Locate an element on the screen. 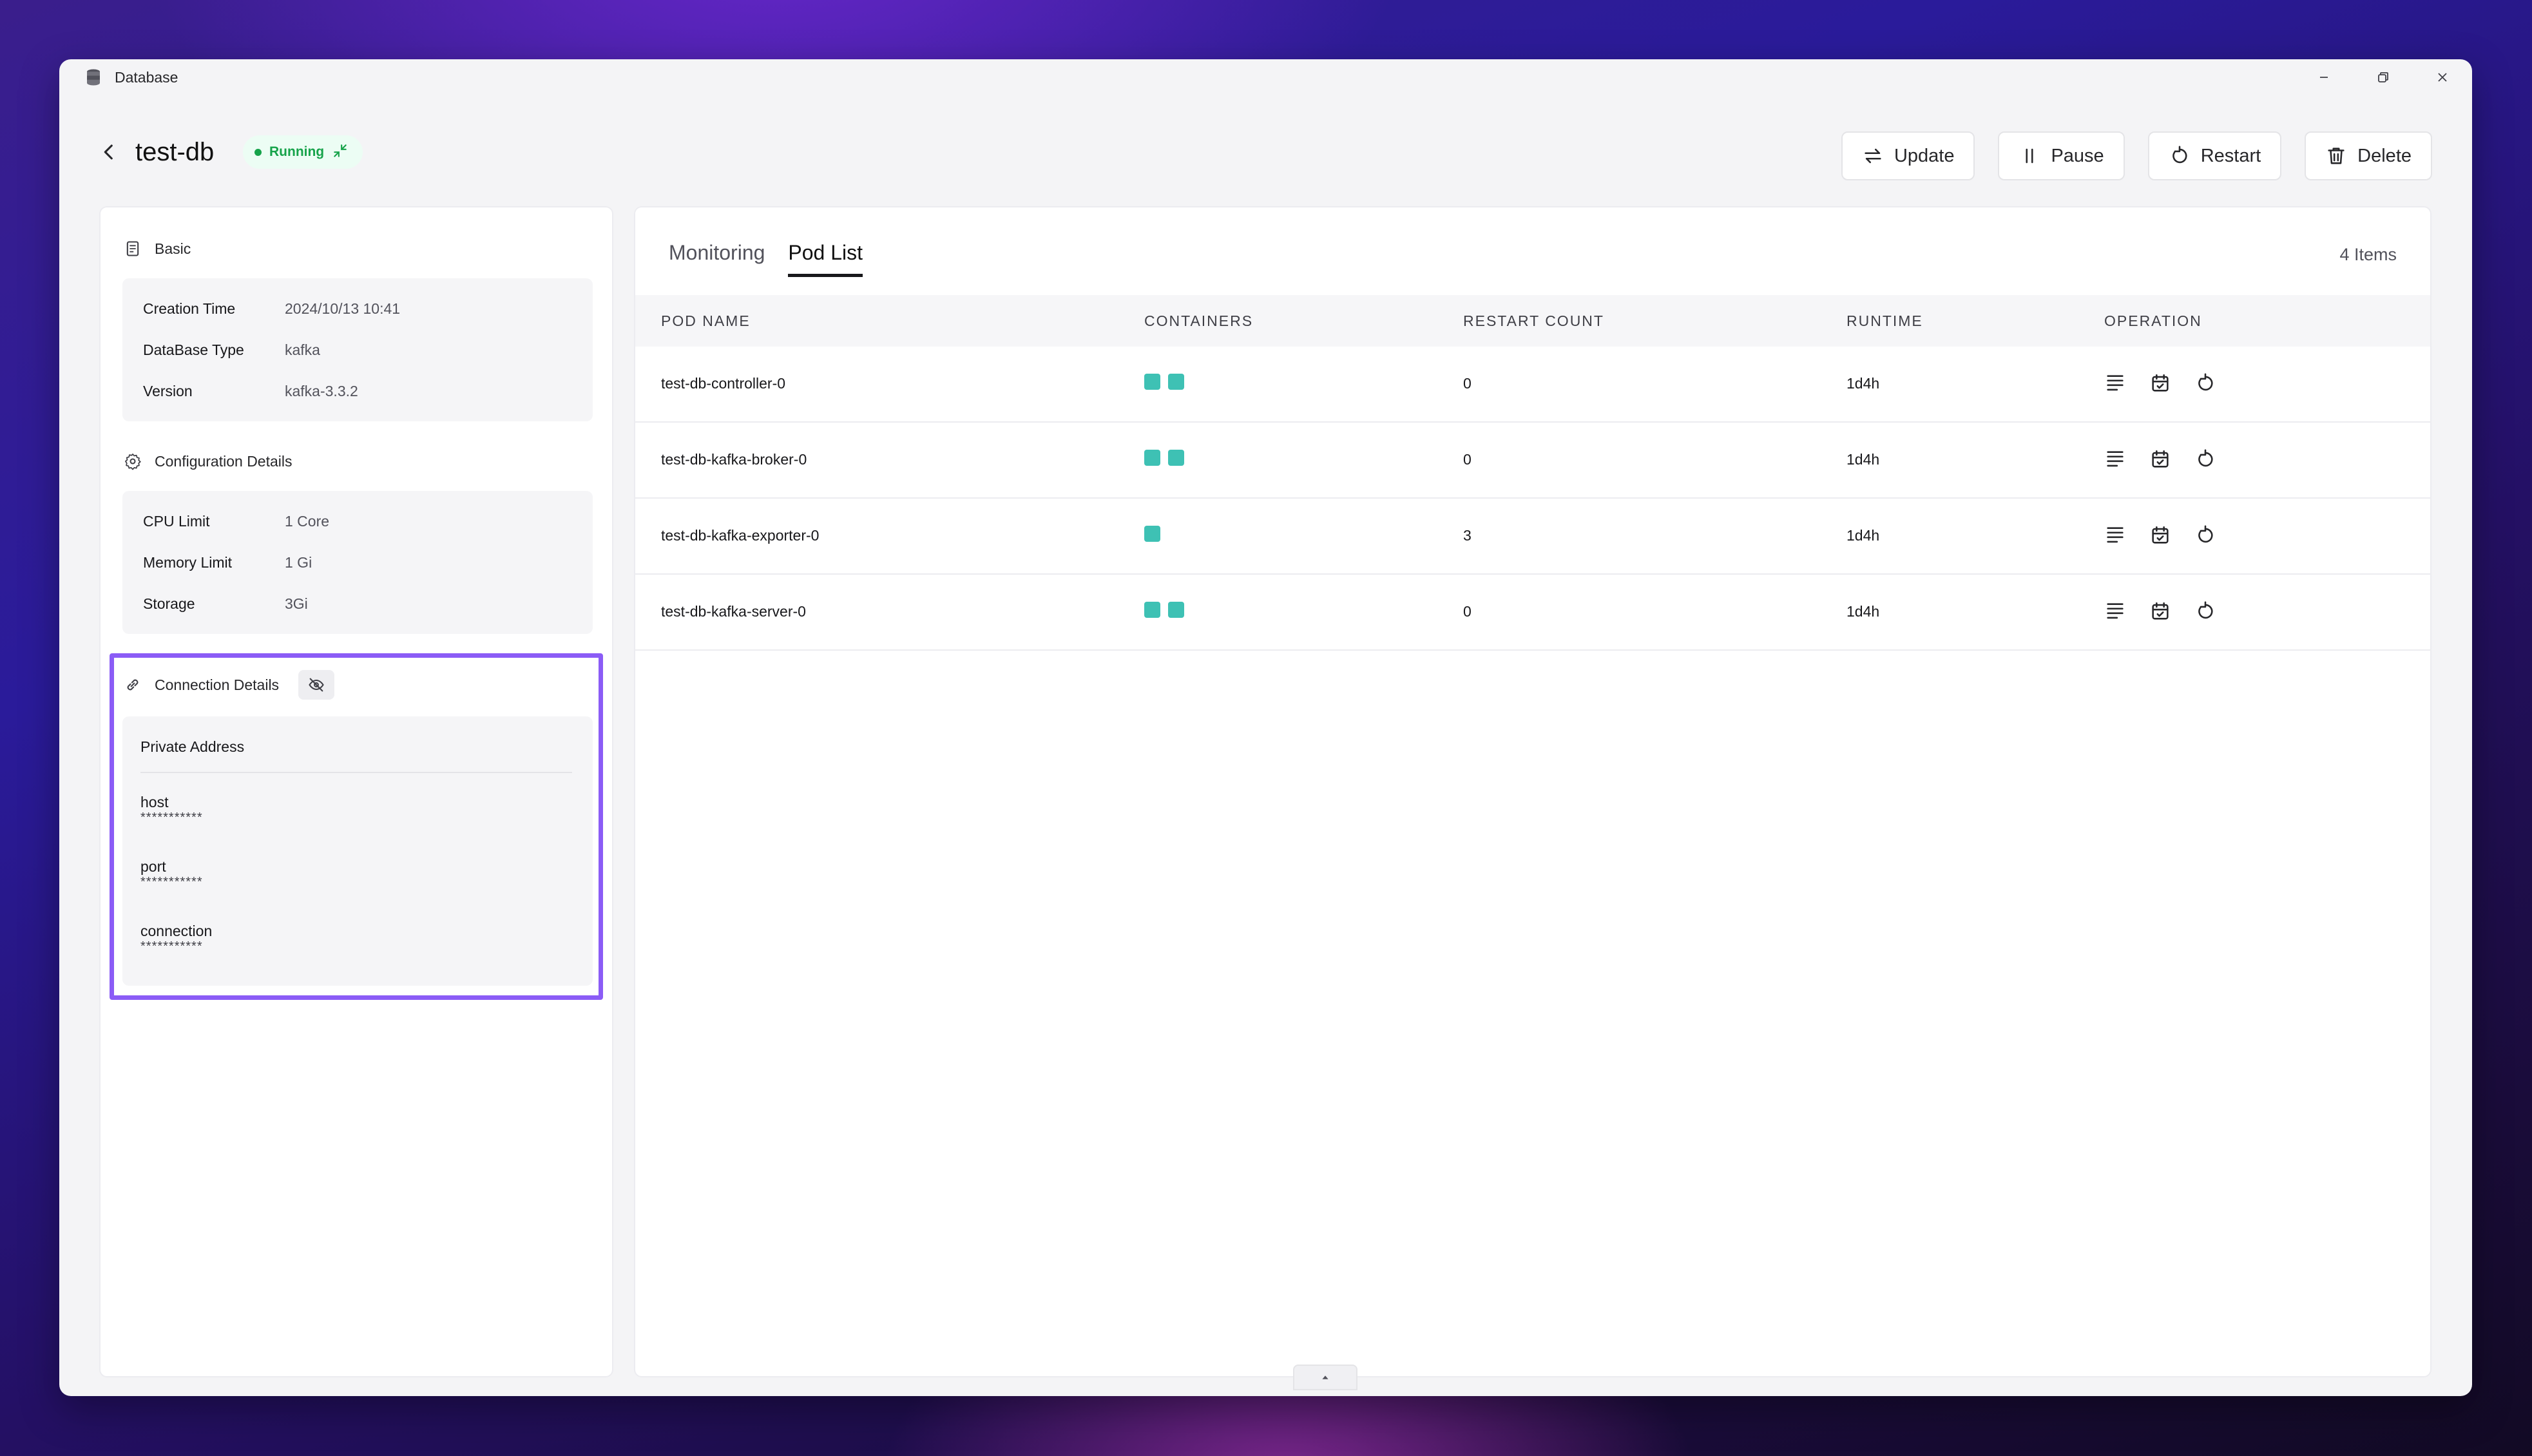 Image resolution: width=2532 pixels, height=1456 pixels. column-header: CONTAINERS is located at coordinates (1199, 321).